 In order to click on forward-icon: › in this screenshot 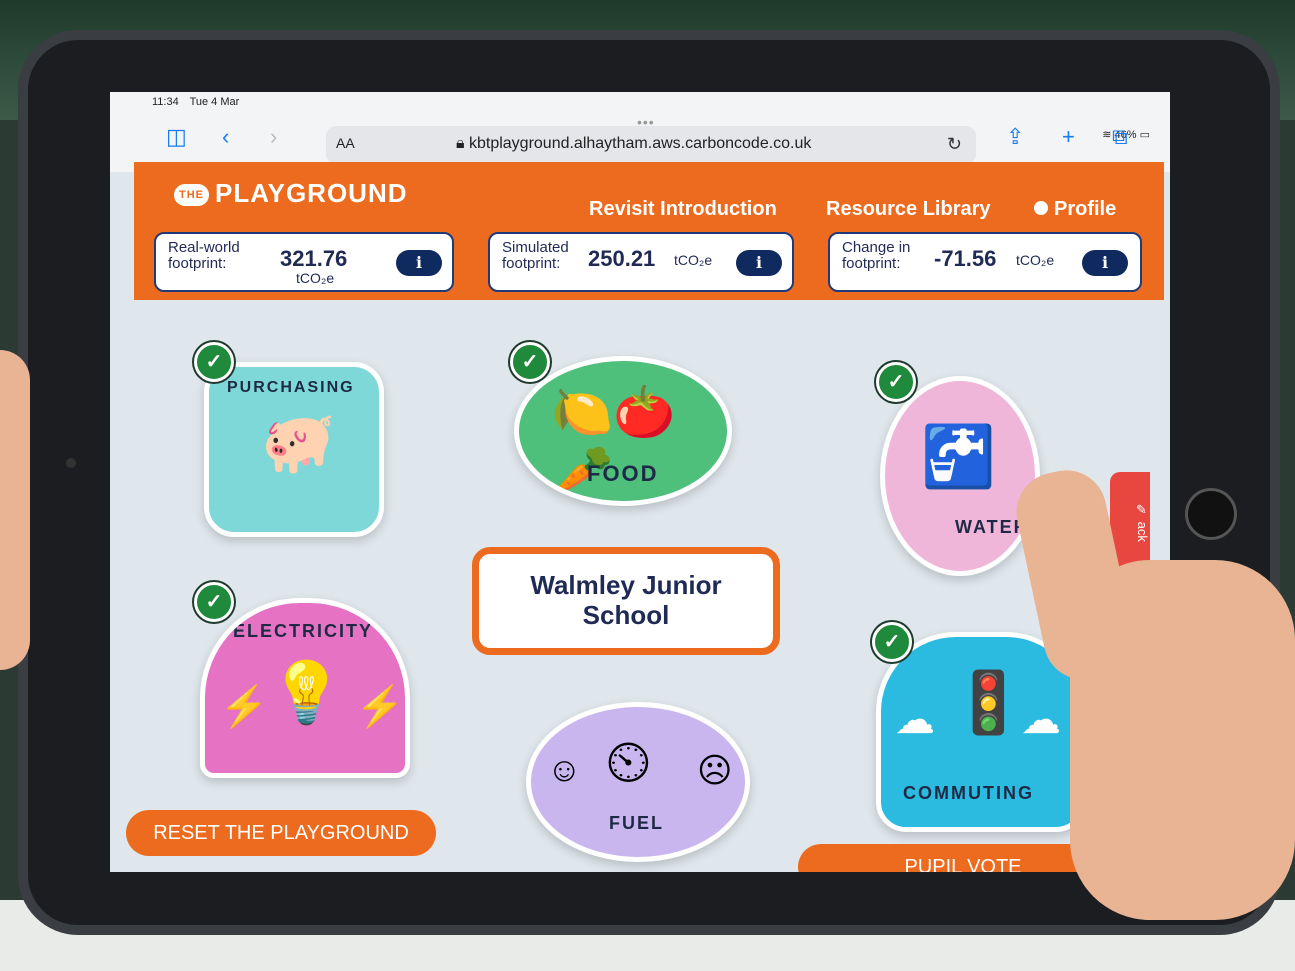, I will do `click(273, 137)`.